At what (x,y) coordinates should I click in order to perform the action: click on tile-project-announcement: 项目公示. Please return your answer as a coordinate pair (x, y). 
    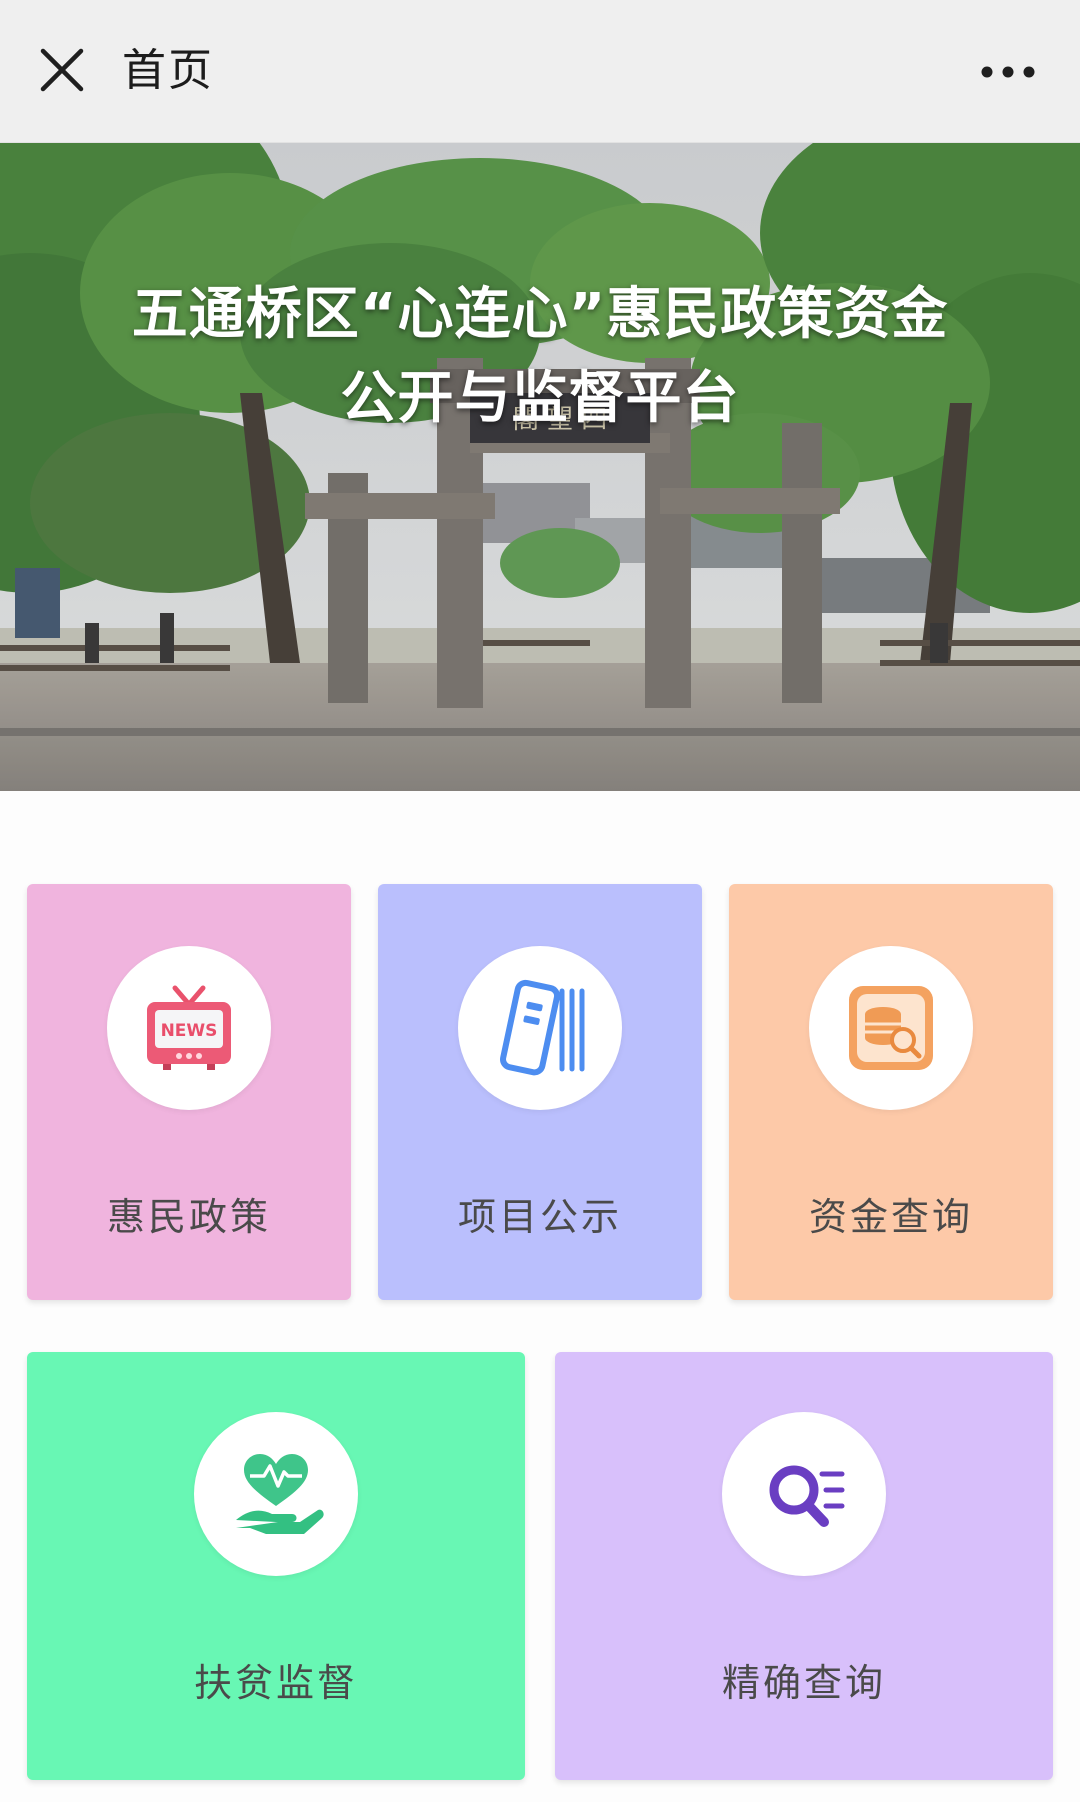
    Looking at the image, I should click on (540, 1092).